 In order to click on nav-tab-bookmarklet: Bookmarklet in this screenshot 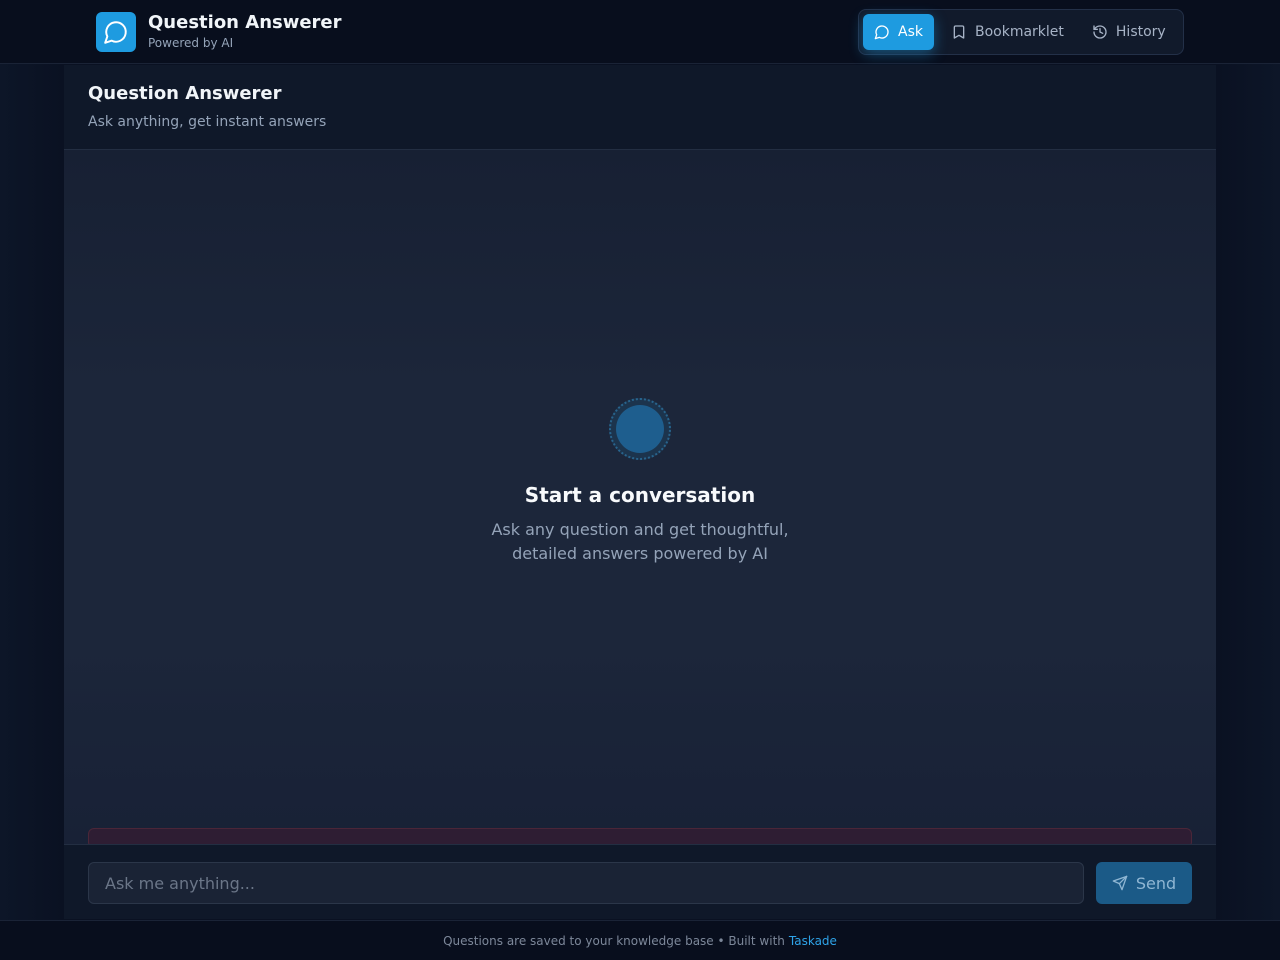, I will do `click(1007, 32)`.